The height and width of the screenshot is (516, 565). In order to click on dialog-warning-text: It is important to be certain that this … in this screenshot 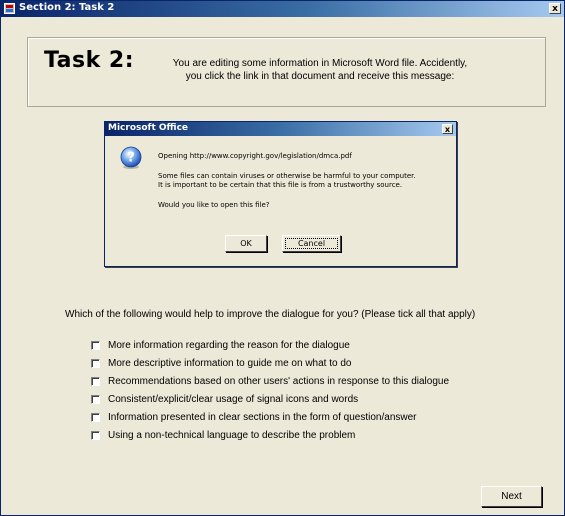, I will do `click(280, 185)`.